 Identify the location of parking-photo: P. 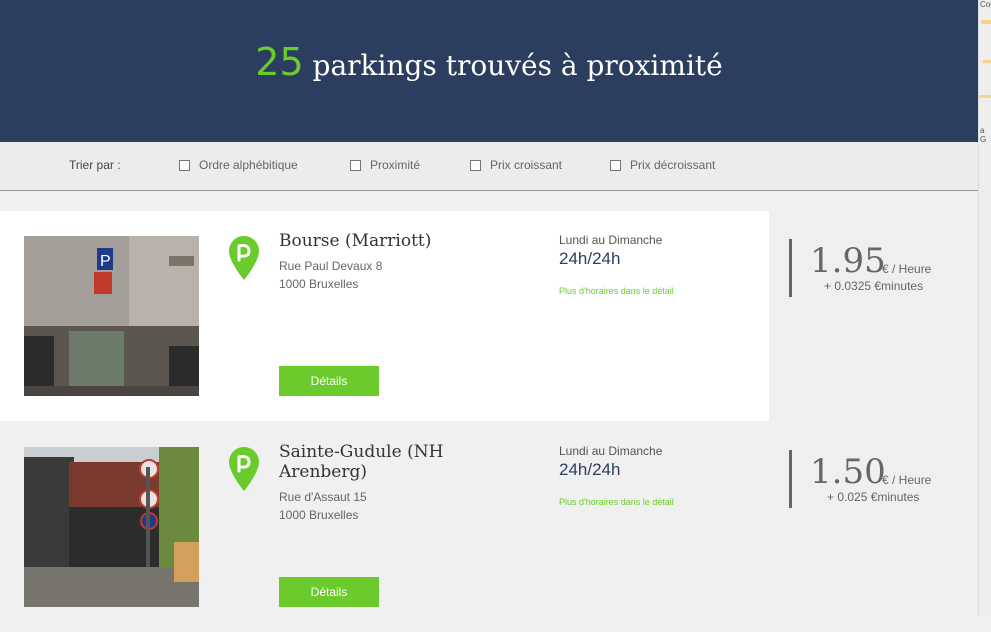
(111, 316).